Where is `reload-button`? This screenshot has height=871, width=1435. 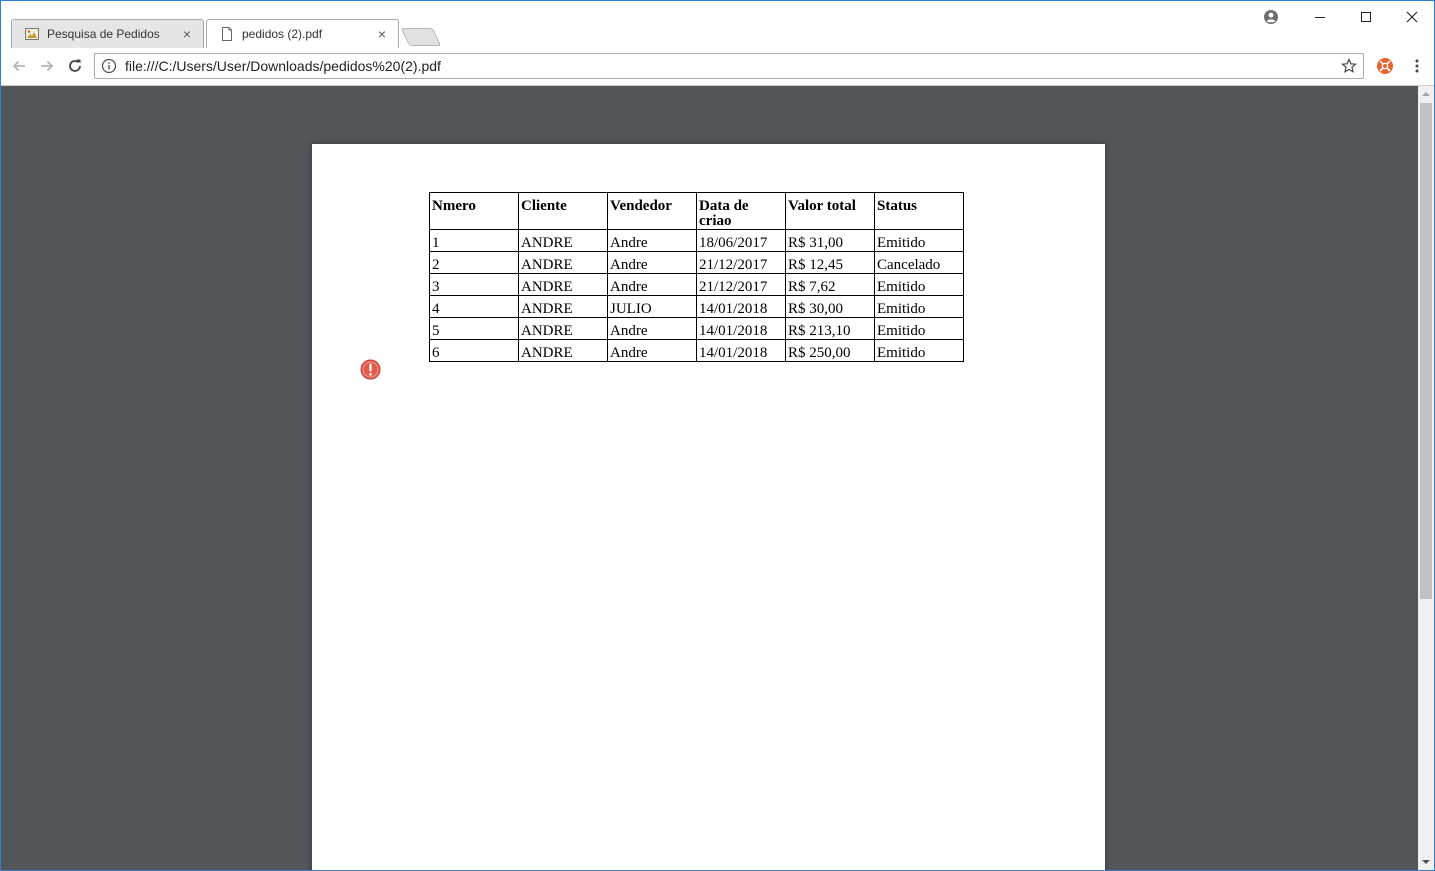
reload-button is located at coordinates (75, 66).